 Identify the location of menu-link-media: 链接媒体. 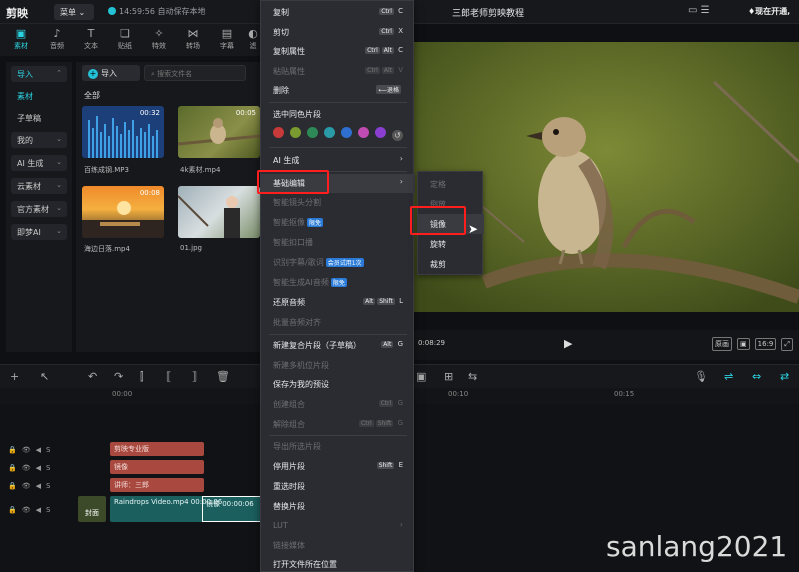
(338, 545).